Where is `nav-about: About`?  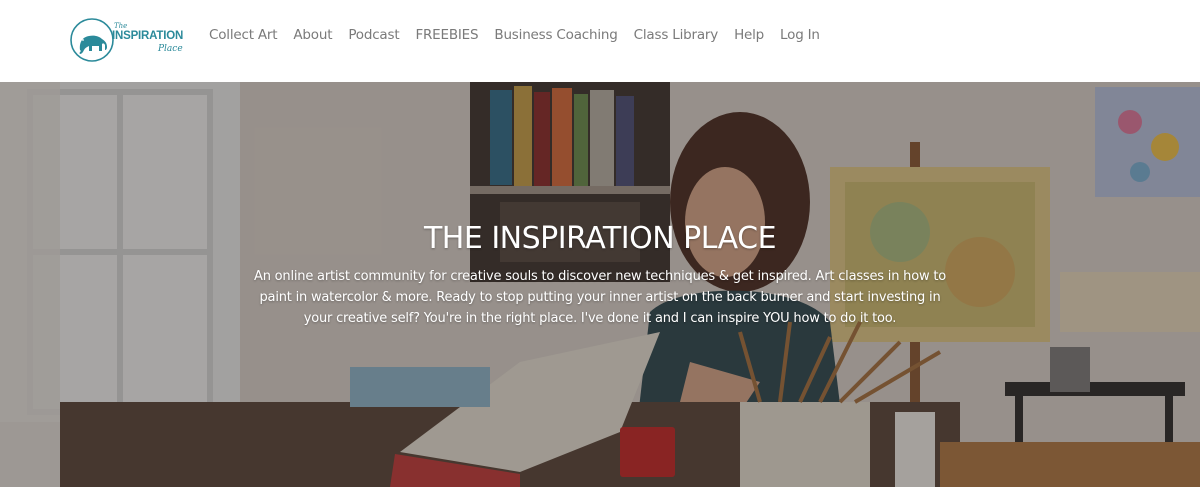
nav-about: About is located at coordinates (312, 35).